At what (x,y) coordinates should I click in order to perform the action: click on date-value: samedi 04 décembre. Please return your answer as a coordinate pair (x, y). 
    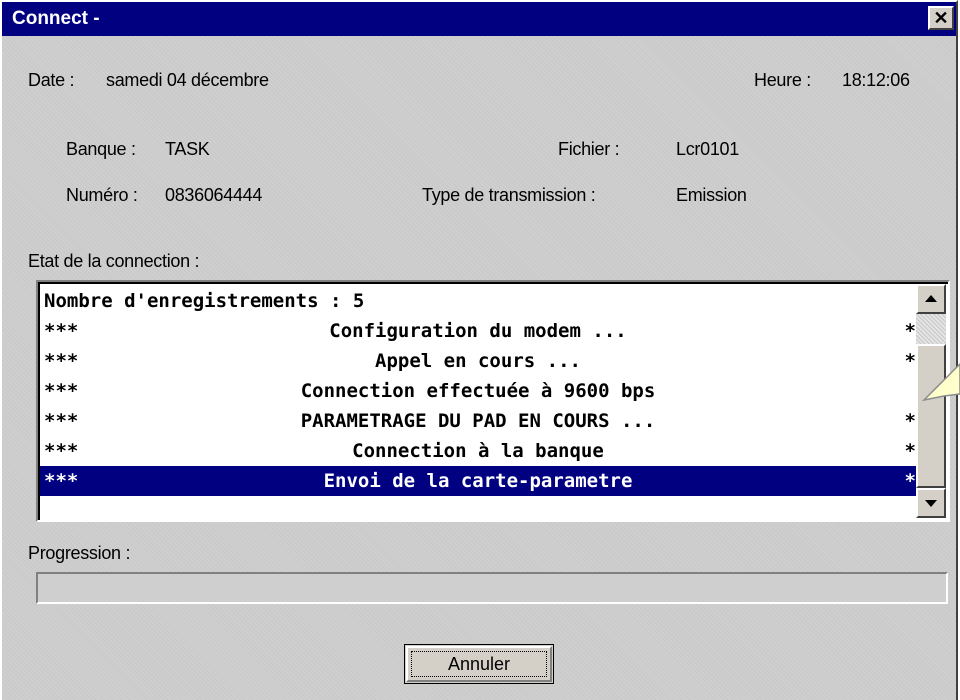
    Looking at the image, I should click on (187, 80).